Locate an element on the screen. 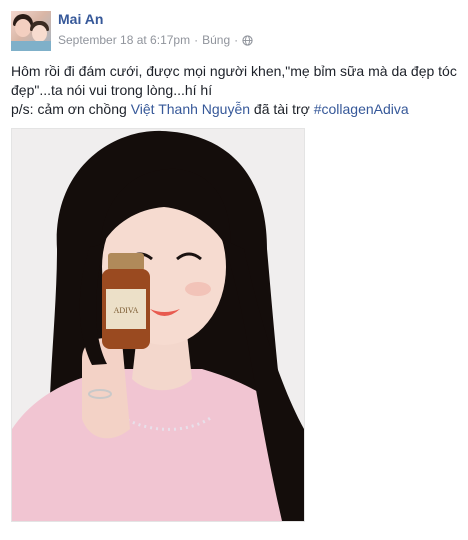 This screenshot has height=540, width=468. post-meta: September 18 at 6:17pm · Búng · is located at coordinates (155, 40).